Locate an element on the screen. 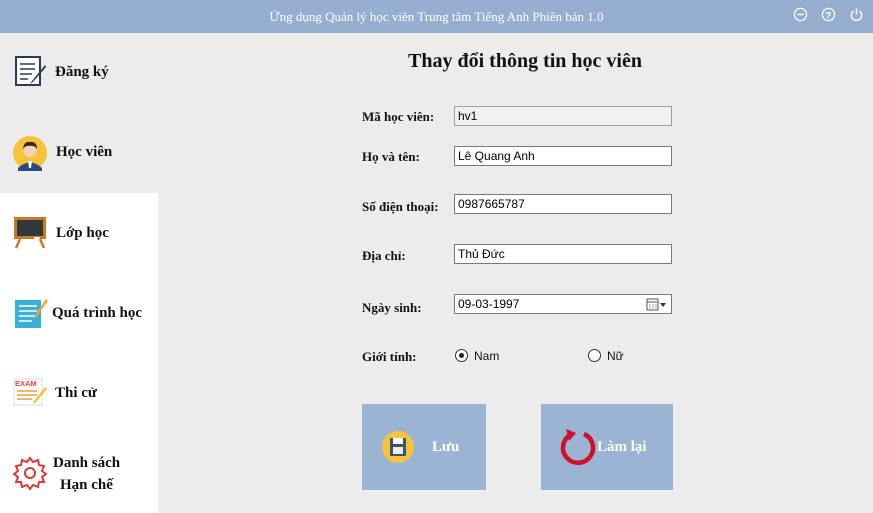 Image resolution: width=873 pixels, height=513 pixels. birthdate-label: Ngày sinh: is located at coordinates (392, 307).